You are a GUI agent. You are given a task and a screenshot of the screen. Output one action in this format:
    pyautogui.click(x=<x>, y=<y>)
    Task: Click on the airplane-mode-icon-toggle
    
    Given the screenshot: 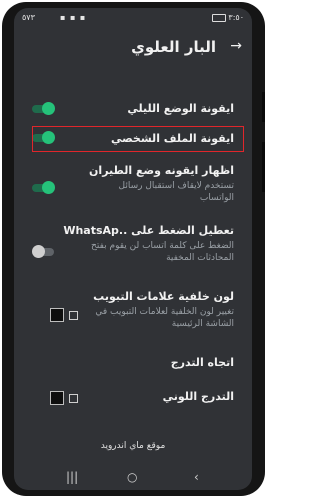 What is the action you would take?
    pyautogui.click(x=43, y=187)
    